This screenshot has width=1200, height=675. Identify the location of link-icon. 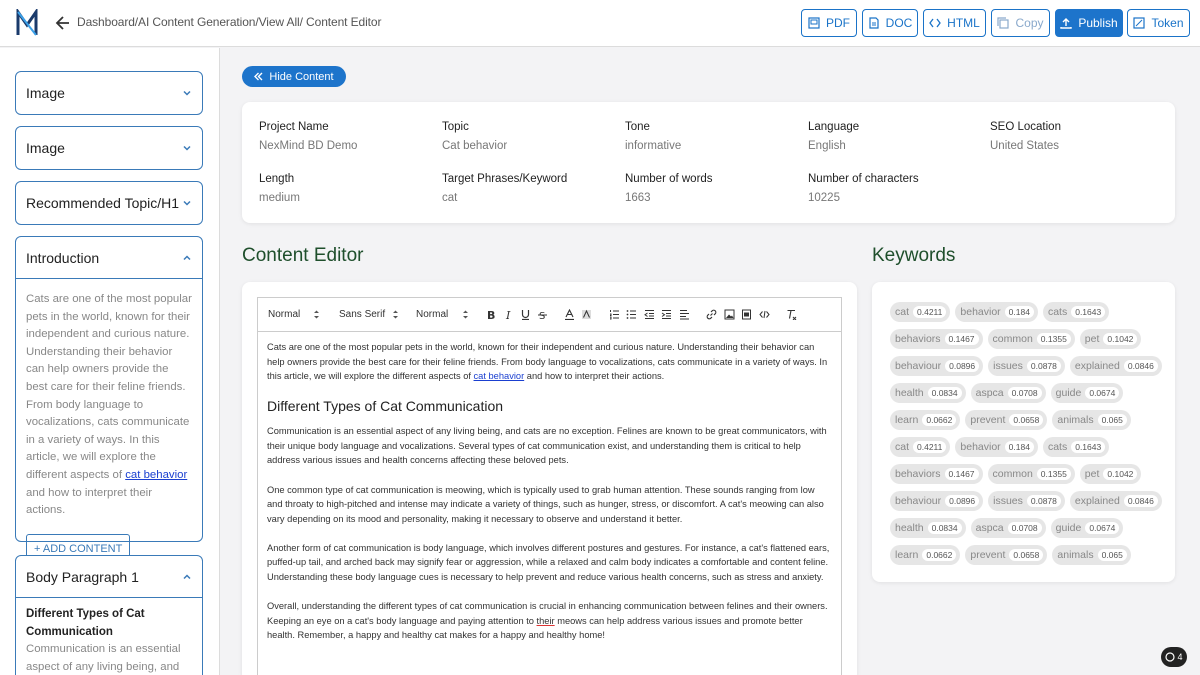
(711, 314).